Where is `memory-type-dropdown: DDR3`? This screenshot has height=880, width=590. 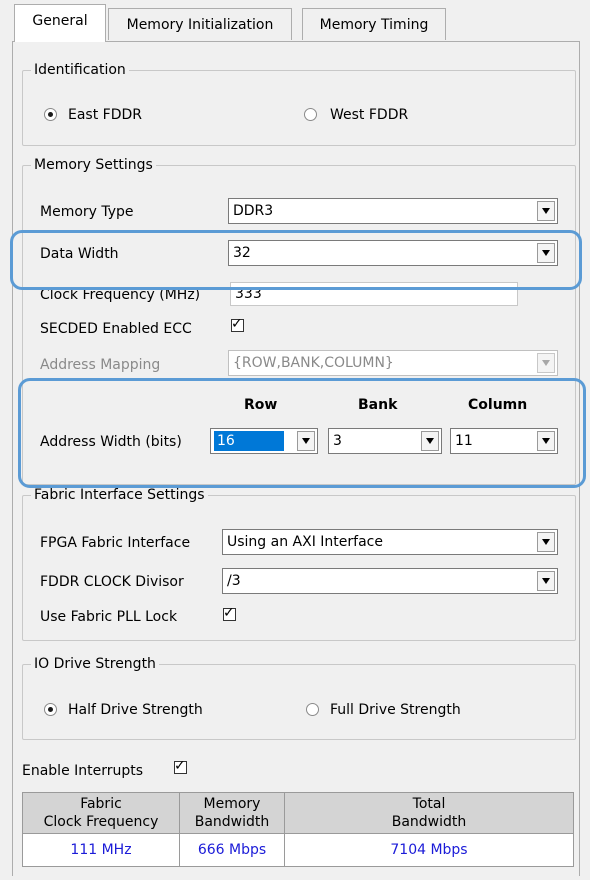 memory-type-dropdown: DDR3 is located at coordinates (393, 211).